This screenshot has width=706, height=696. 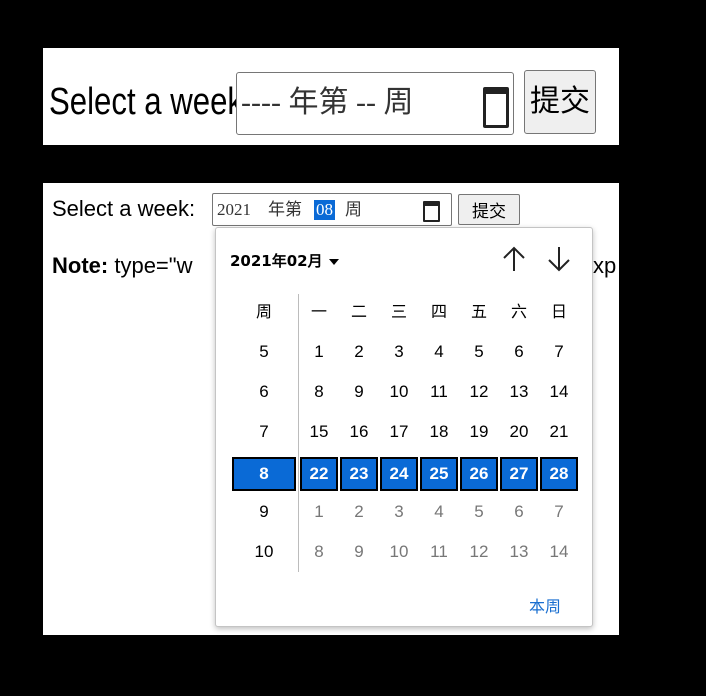 I want to click on week-segment: 08, so click(x=324, y=210).